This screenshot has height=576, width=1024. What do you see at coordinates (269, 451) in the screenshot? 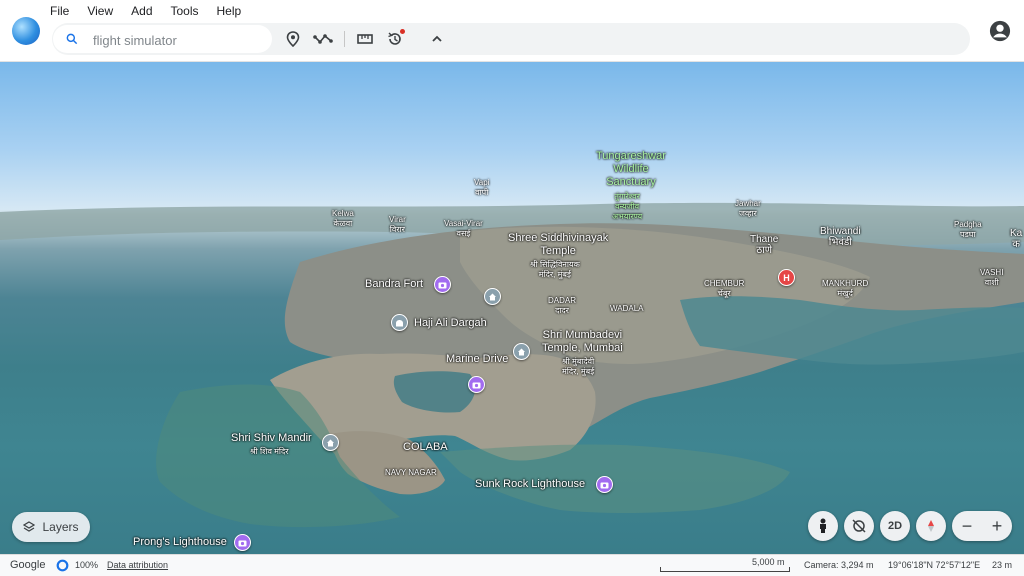
I see `map-label-shiv-mandir-hindi: श्री शिव मंदिर` at bounding box center [269, 451].